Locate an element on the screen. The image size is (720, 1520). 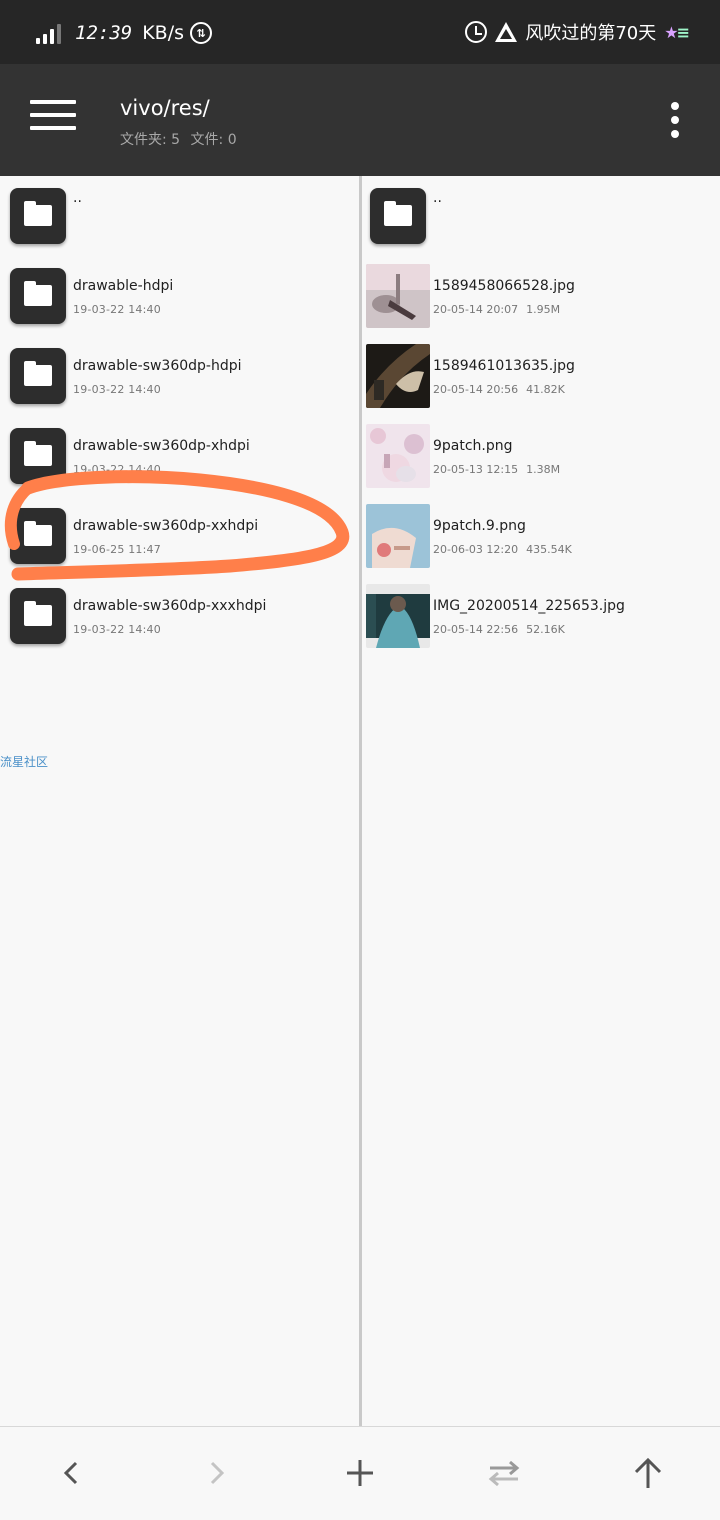
add-icon is located at coordinates (360, 1473).